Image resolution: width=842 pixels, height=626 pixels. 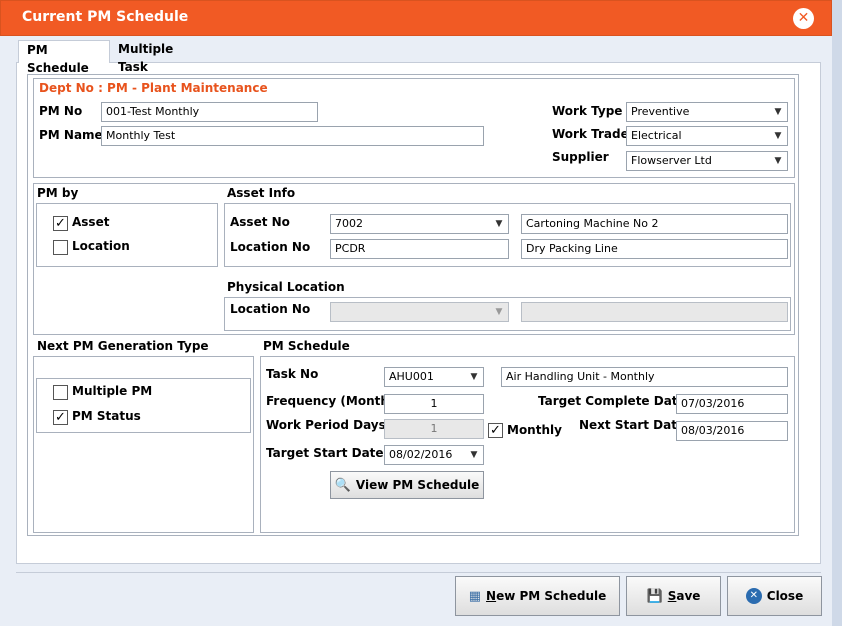 I want to click on task-no-label: Task No, so click(x=292, y=374).